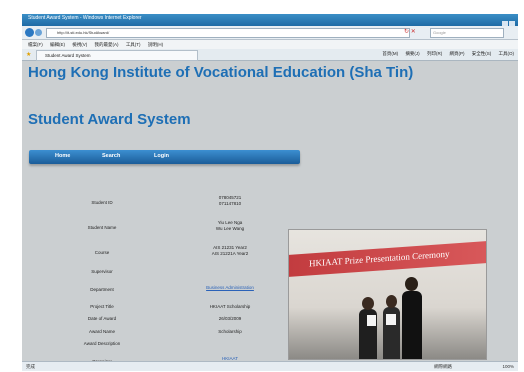 Image resolution: width=524 pixels, height=372 pixels. Describe the element at coordinates (35, 44) in the screenshot. I see `menu-file: 檔案(F)` at that location.